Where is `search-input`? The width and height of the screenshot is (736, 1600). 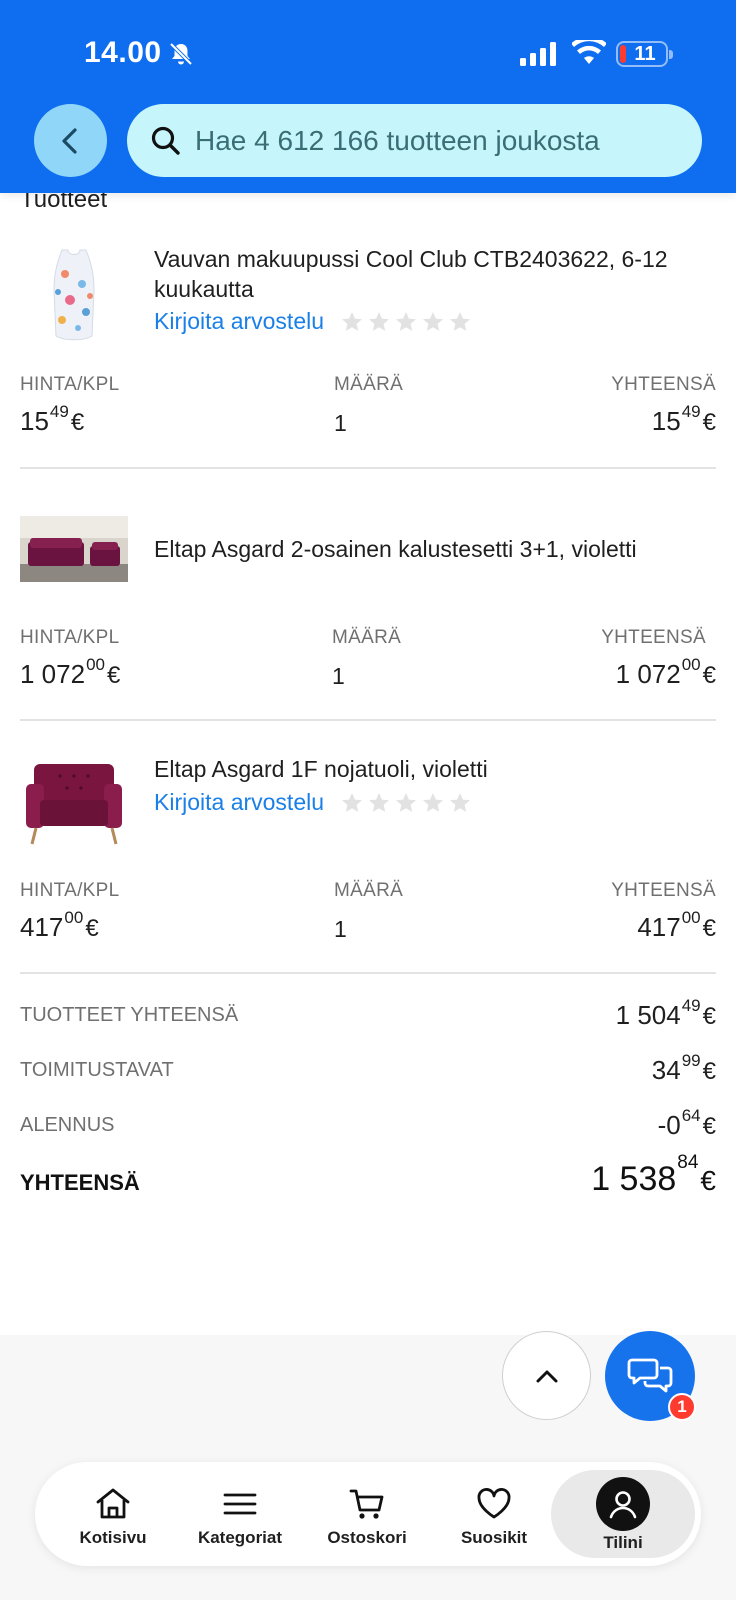
search-input is located at coordinates (435, 140).